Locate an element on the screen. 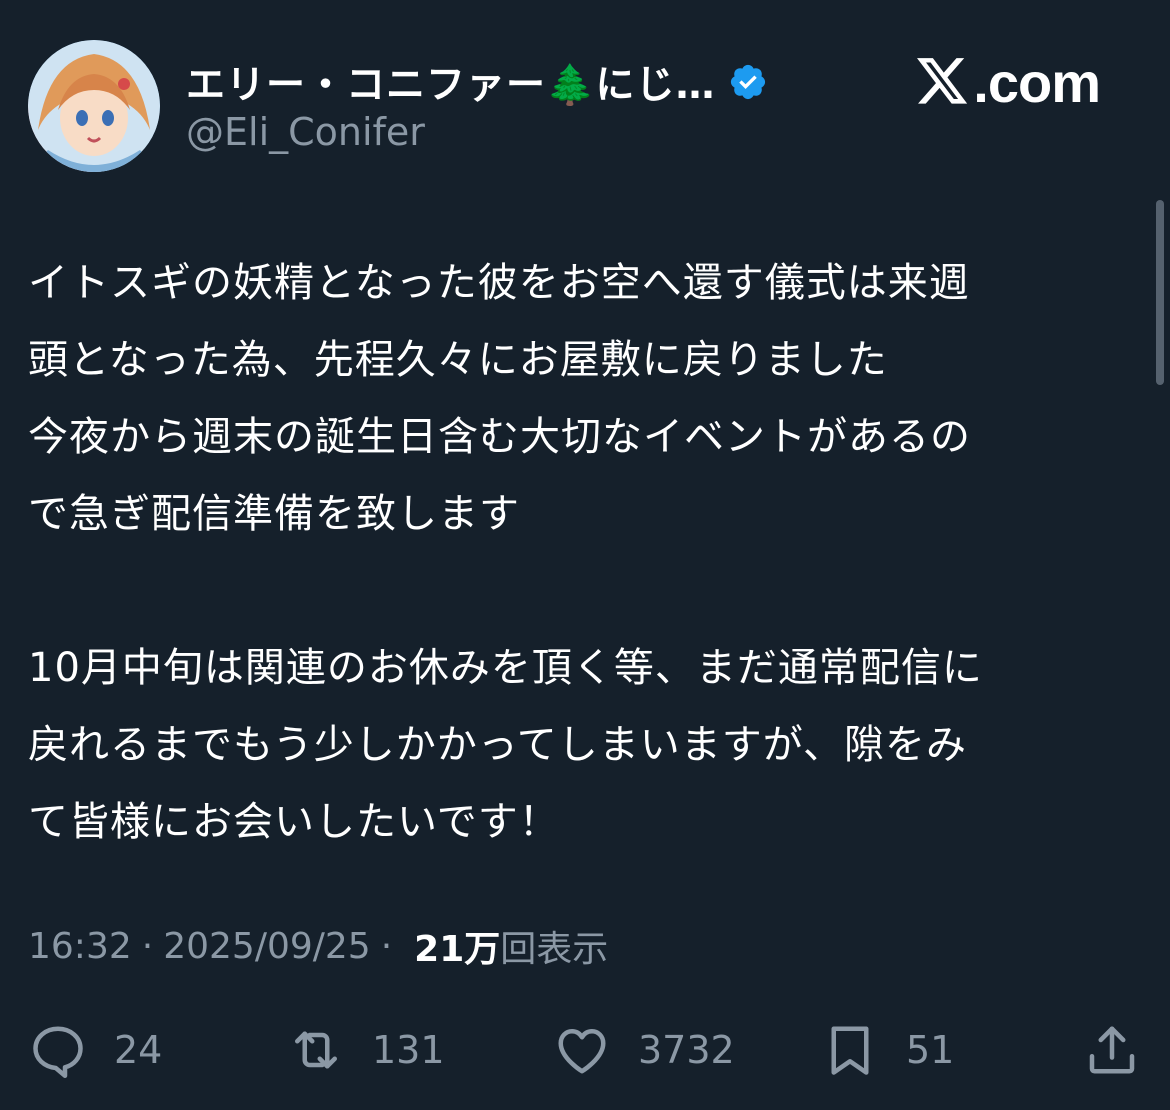 The image size is (1170, 1110). author-avatar is located at coordinates (94, 106).